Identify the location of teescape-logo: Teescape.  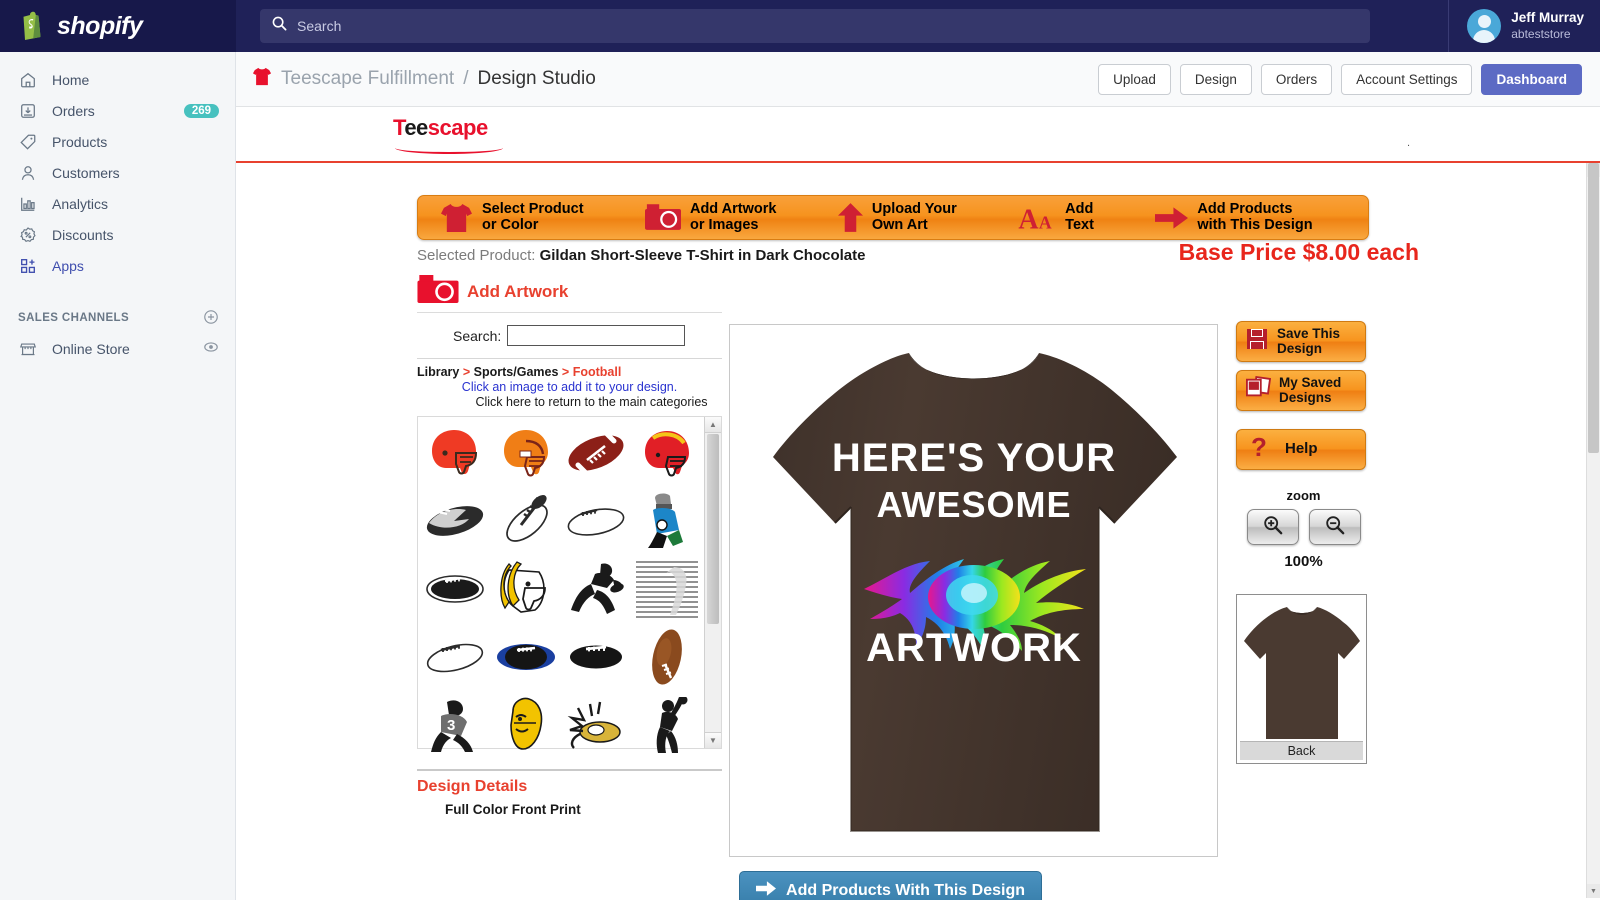
(448, 135).